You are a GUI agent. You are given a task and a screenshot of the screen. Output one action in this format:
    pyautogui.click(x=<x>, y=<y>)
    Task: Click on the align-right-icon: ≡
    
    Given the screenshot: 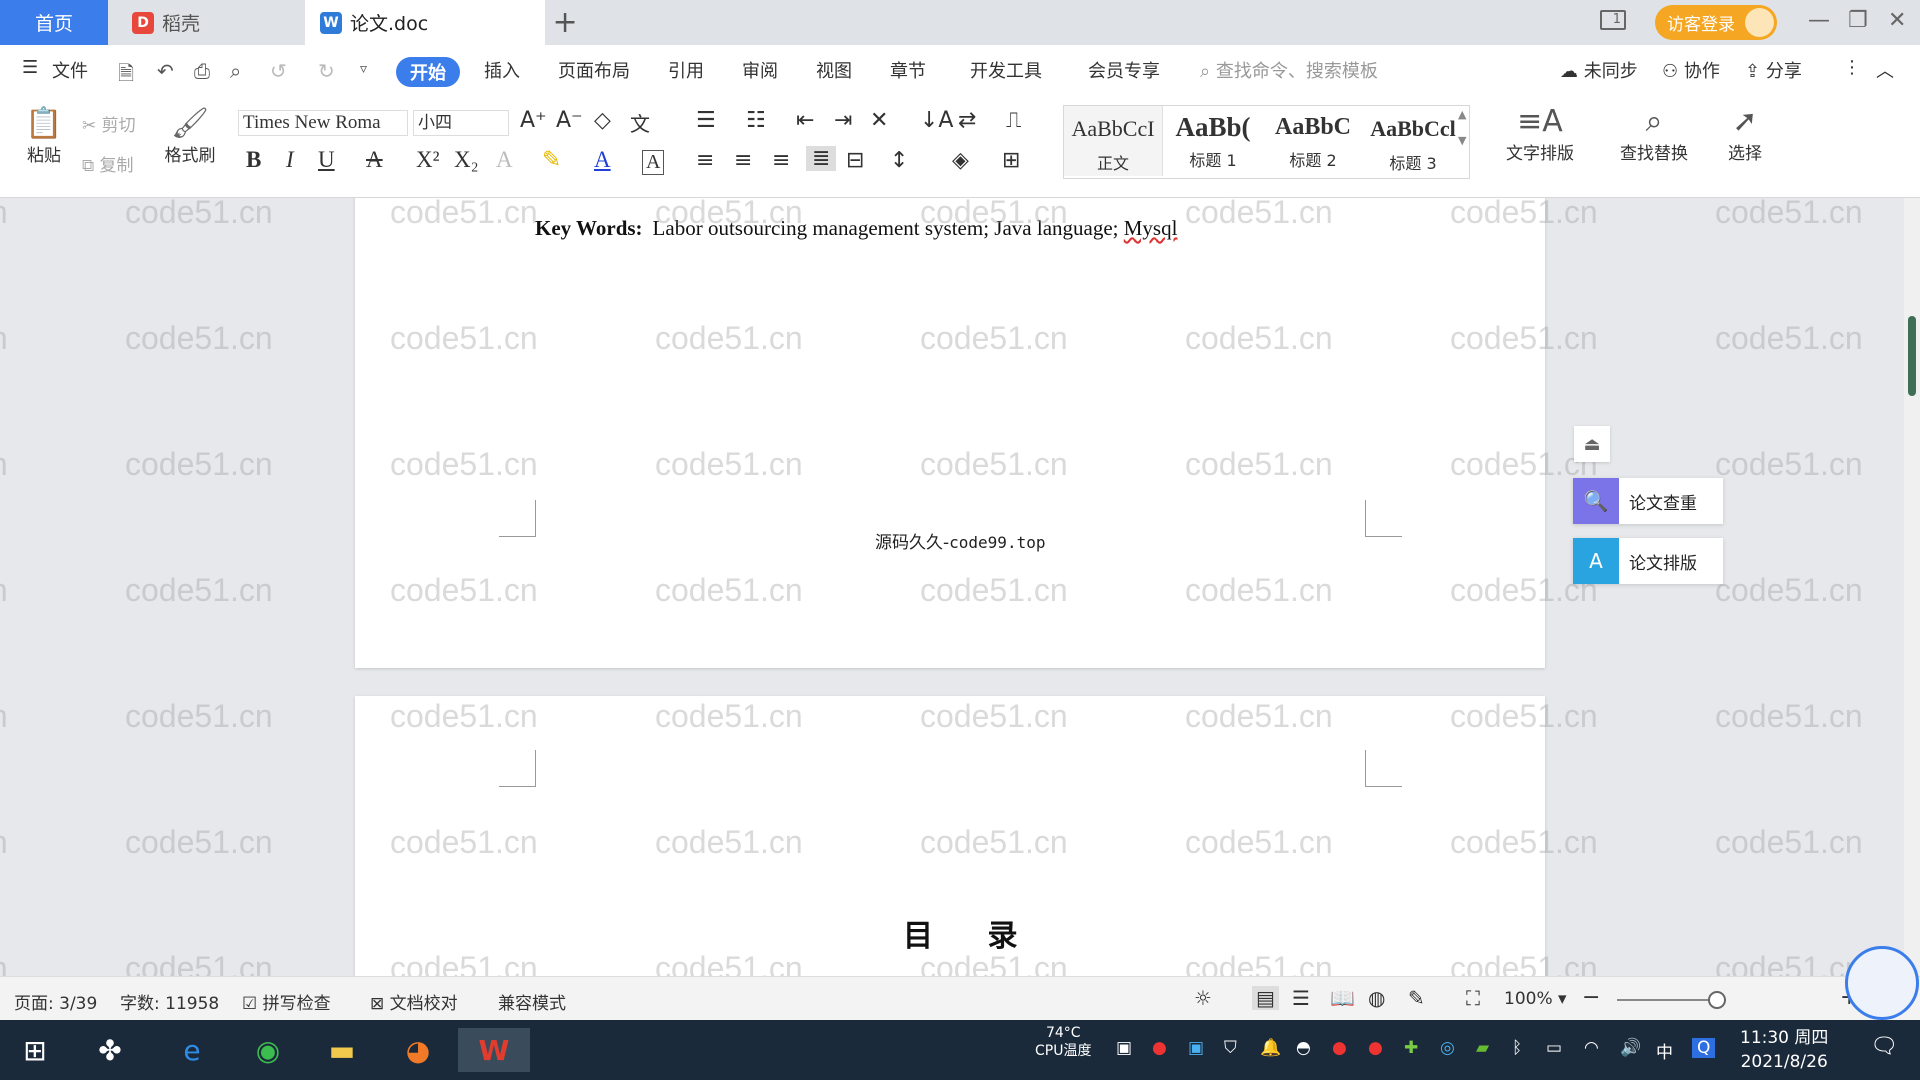 What is the action you would take?
    pyautogui.click(x=781, y=160)
    